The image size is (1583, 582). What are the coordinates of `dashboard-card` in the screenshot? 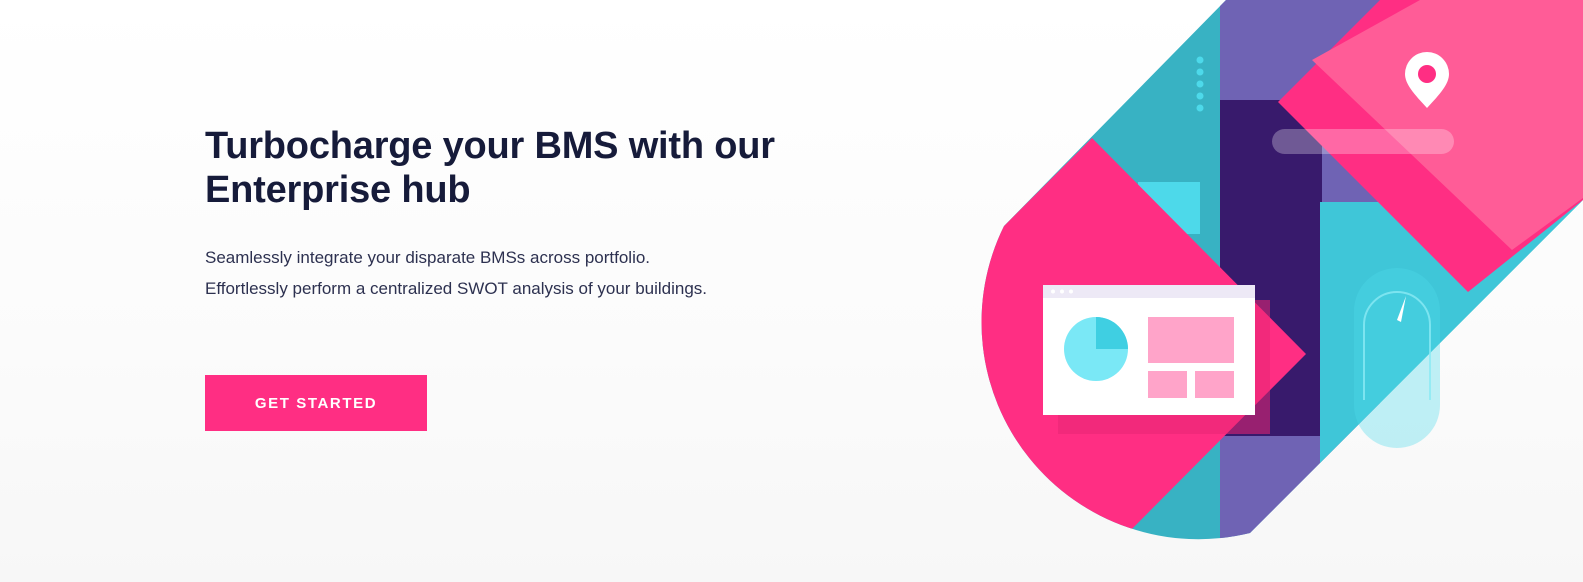 It's located at (1149, 350).